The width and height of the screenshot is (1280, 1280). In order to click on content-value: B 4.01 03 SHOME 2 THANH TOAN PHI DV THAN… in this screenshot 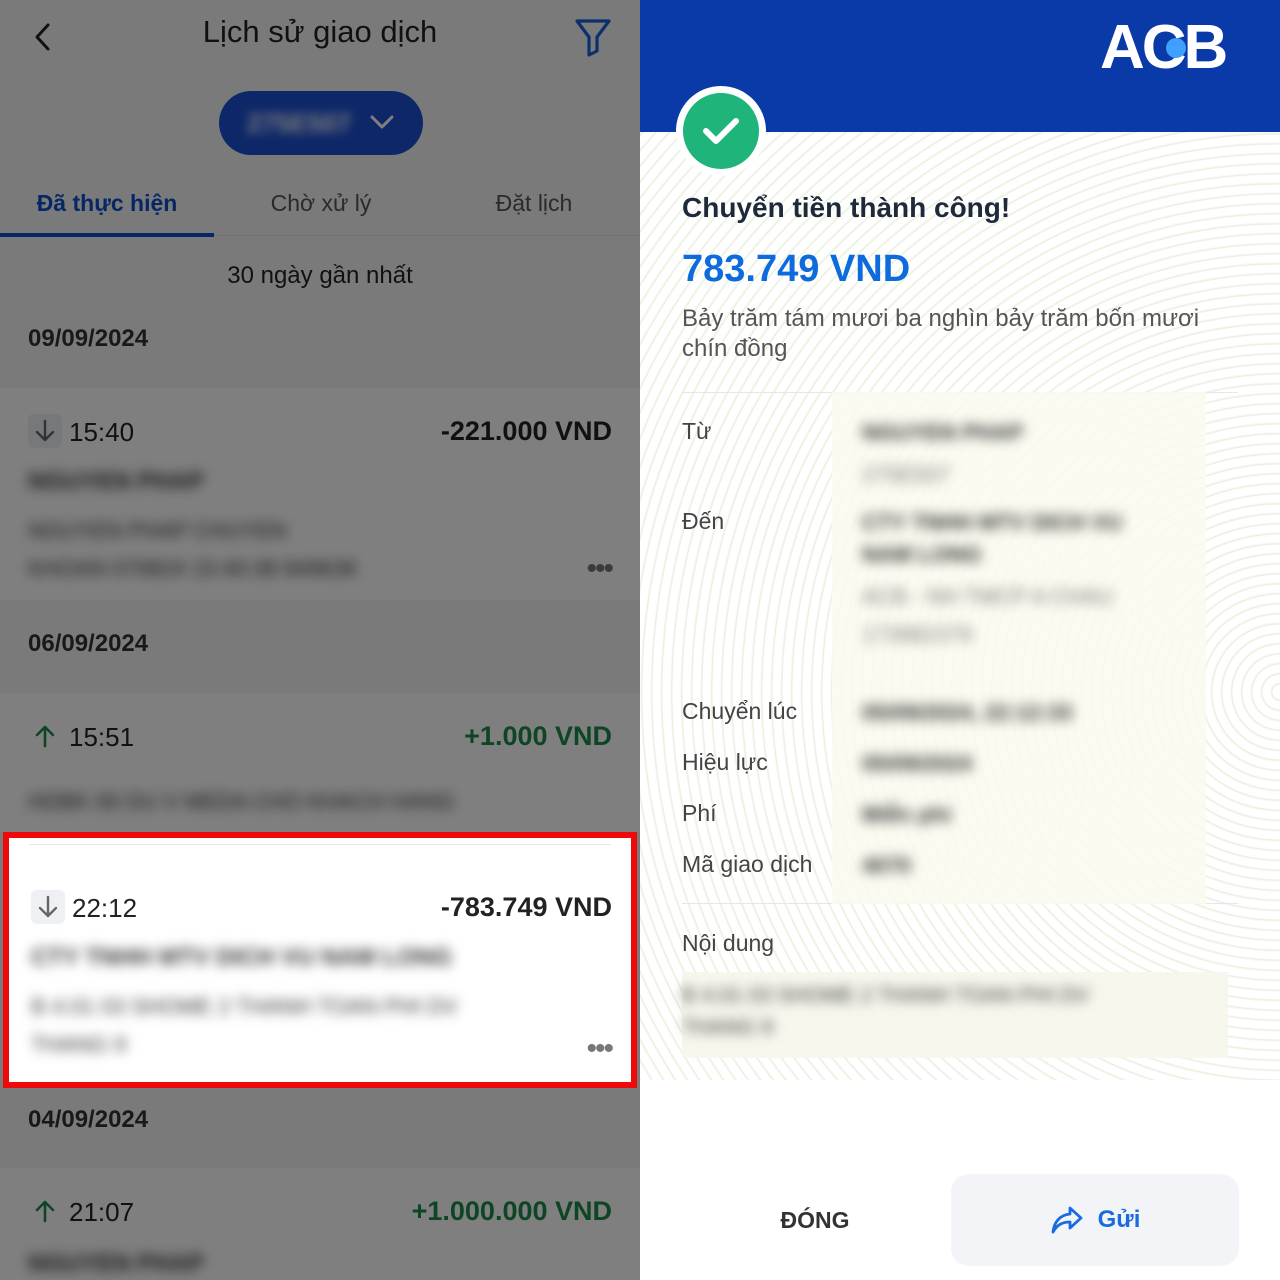, I will do `click(955, 1015)`.